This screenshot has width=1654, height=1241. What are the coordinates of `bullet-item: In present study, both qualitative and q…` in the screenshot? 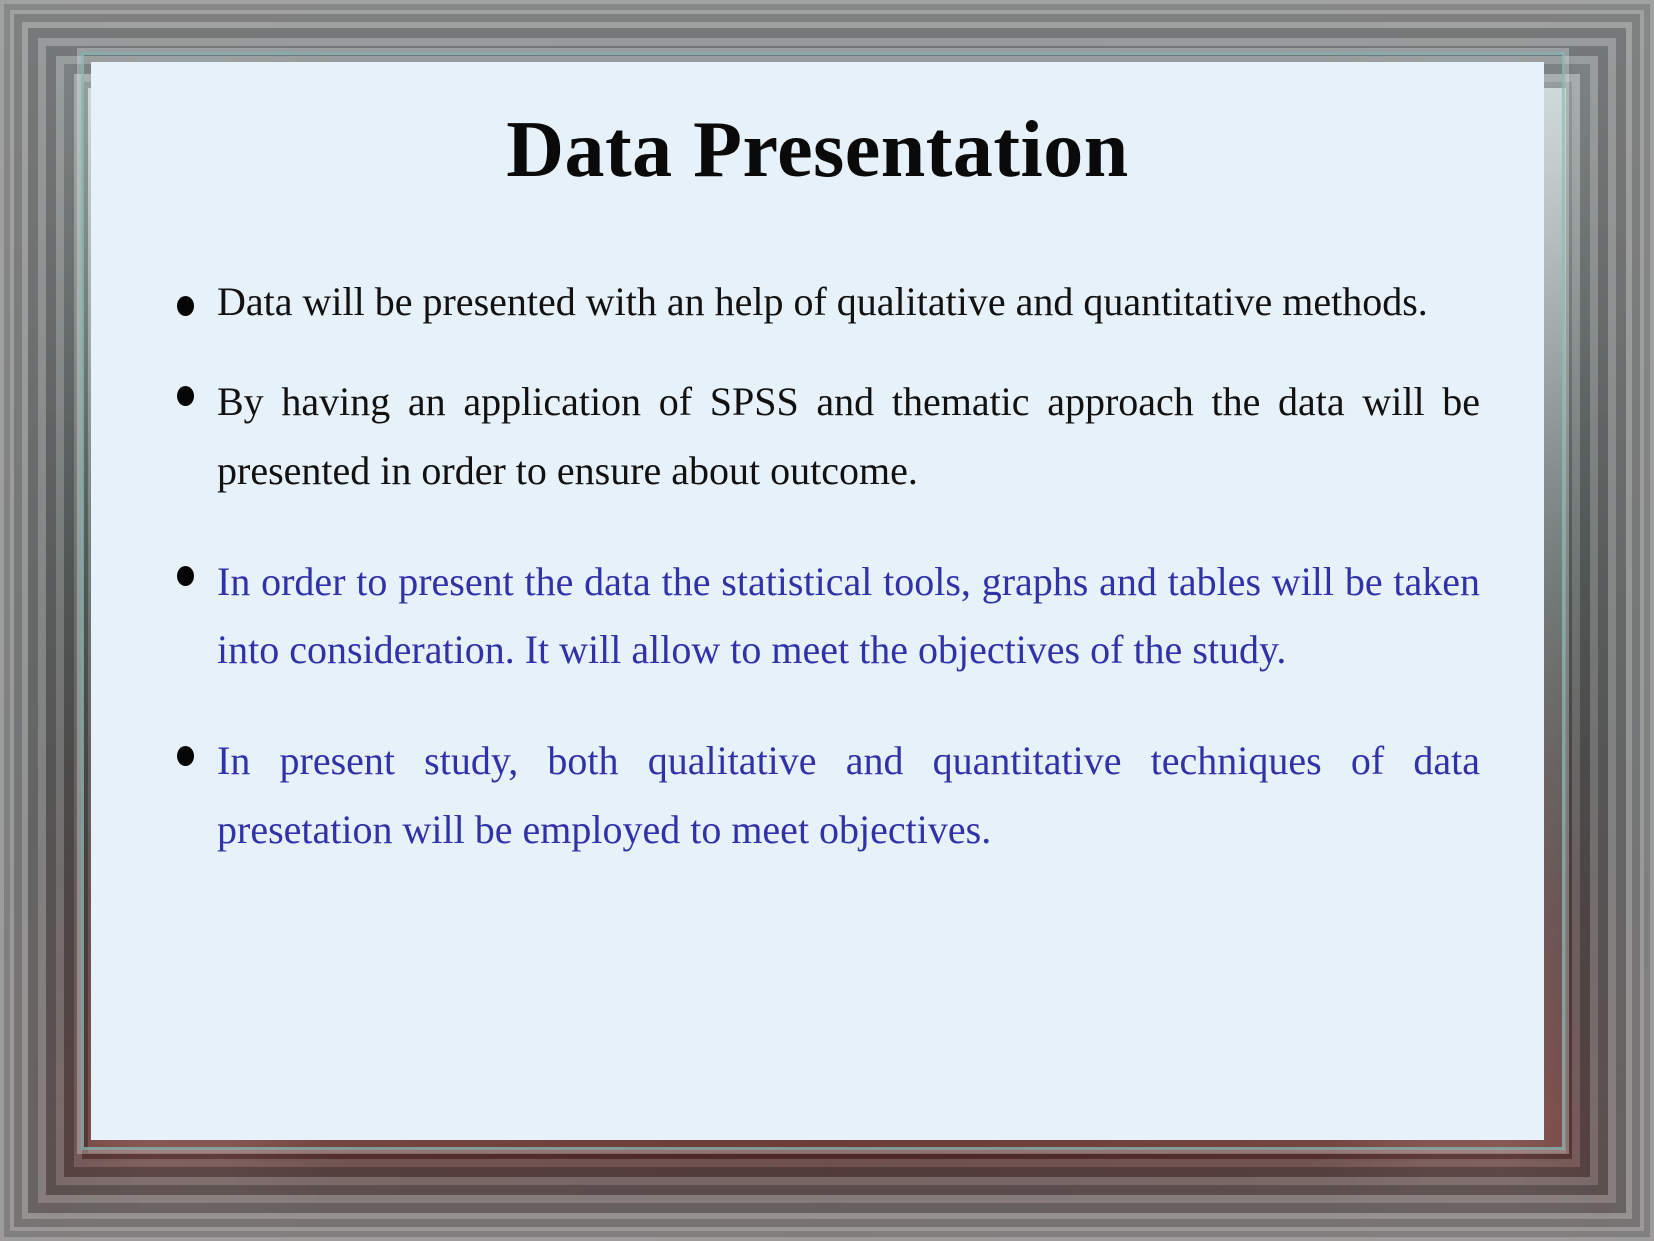 It's located at (817, 796).